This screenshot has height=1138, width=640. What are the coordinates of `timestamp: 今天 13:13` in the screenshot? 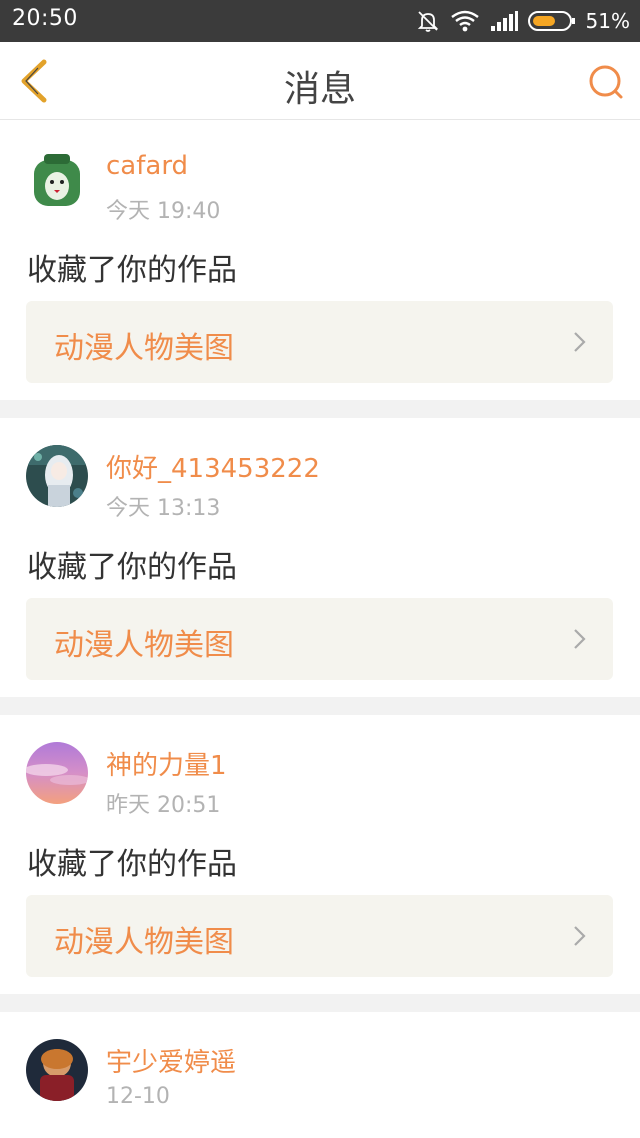 It's located at (163, 508).